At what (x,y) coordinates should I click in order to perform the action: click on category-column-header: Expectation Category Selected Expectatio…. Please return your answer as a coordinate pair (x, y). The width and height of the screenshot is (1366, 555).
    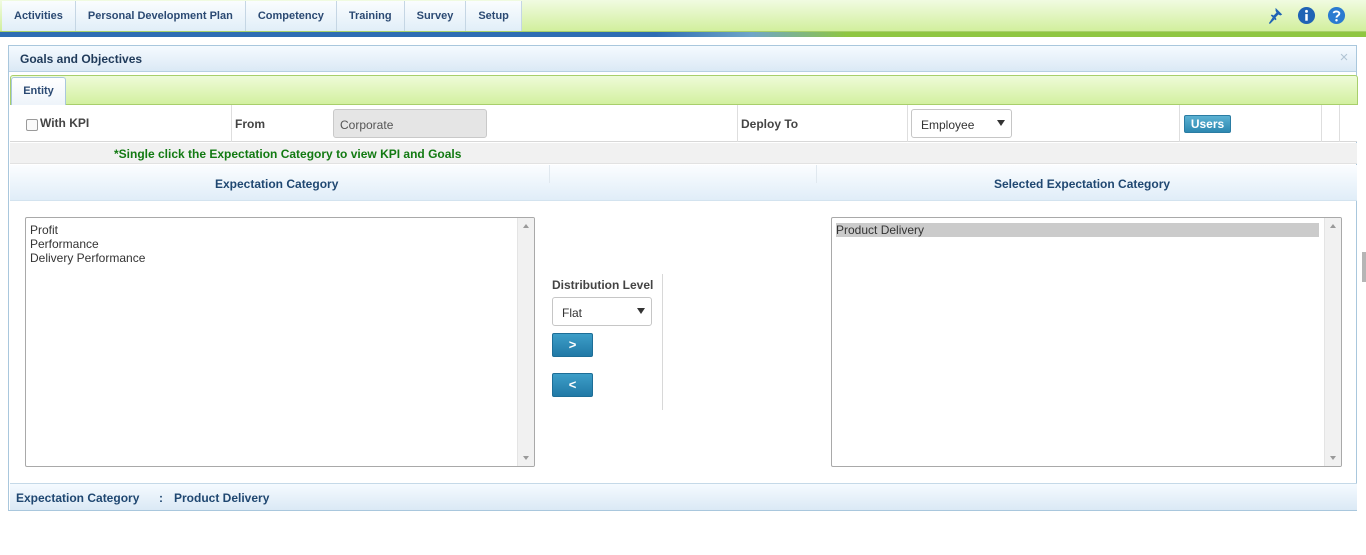
    Looking at the image, I should click on (683, 183).